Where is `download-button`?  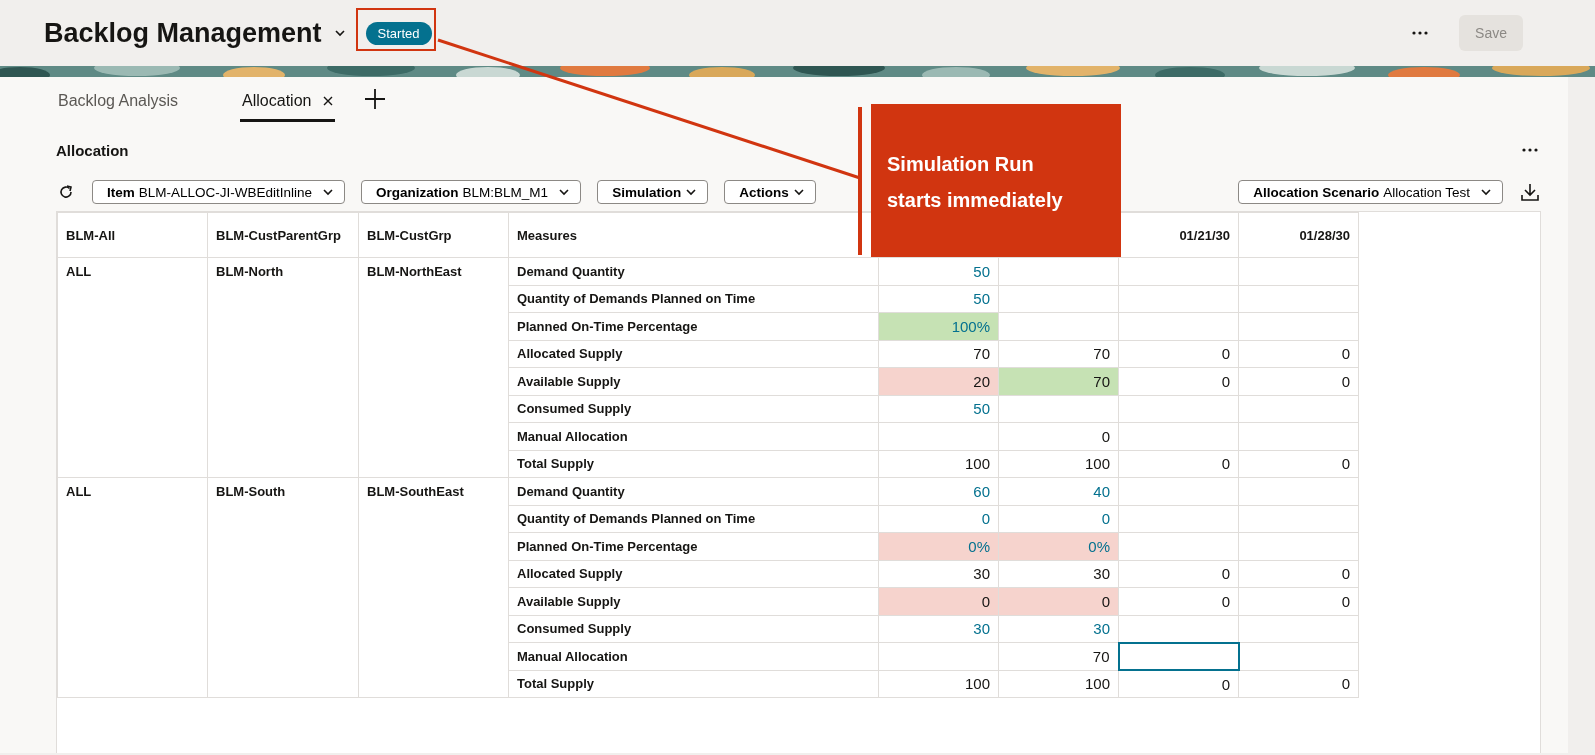 download-button is located at coordinates (1530, 192).